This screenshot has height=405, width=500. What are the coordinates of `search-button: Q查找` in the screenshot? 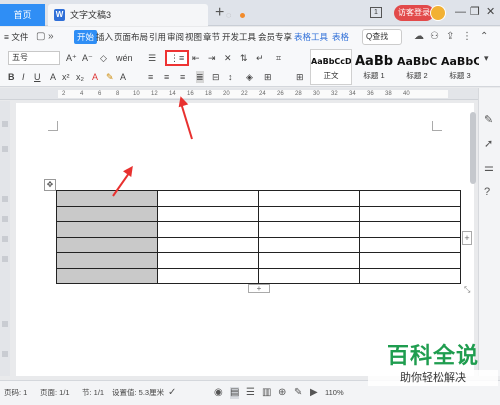 It's located at (382, 37).